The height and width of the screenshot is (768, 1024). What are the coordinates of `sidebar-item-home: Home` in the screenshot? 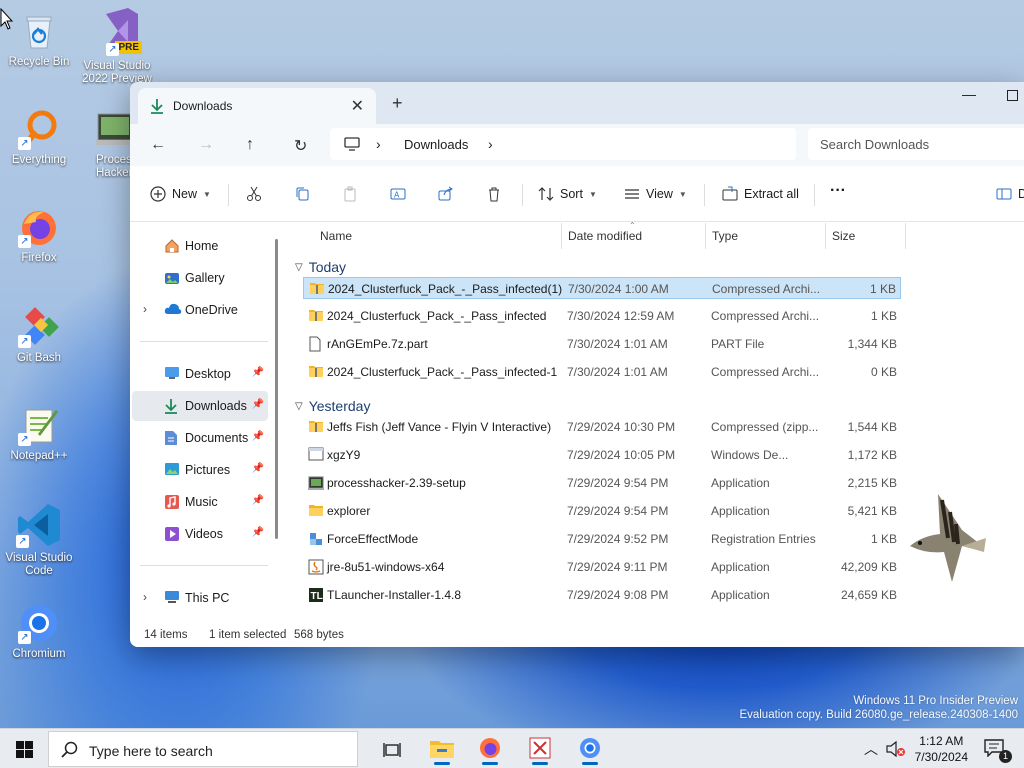 It's located at (200, 246).